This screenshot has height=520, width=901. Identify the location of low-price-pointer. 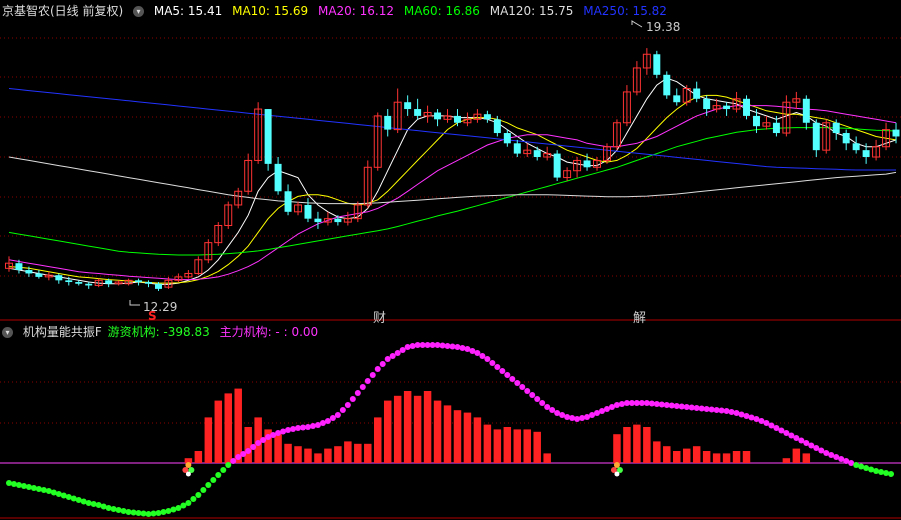
(134, 303).